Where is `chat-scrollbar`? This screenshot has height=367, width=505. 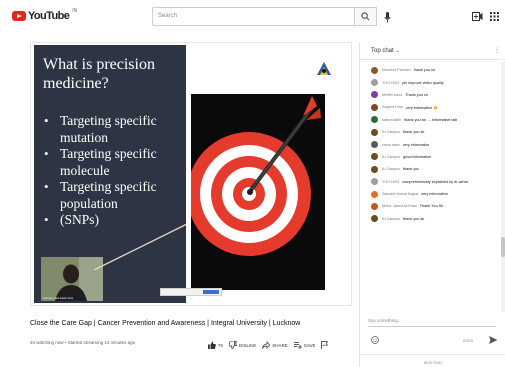
chat-scrollbar is located at coordinates (503, 187).